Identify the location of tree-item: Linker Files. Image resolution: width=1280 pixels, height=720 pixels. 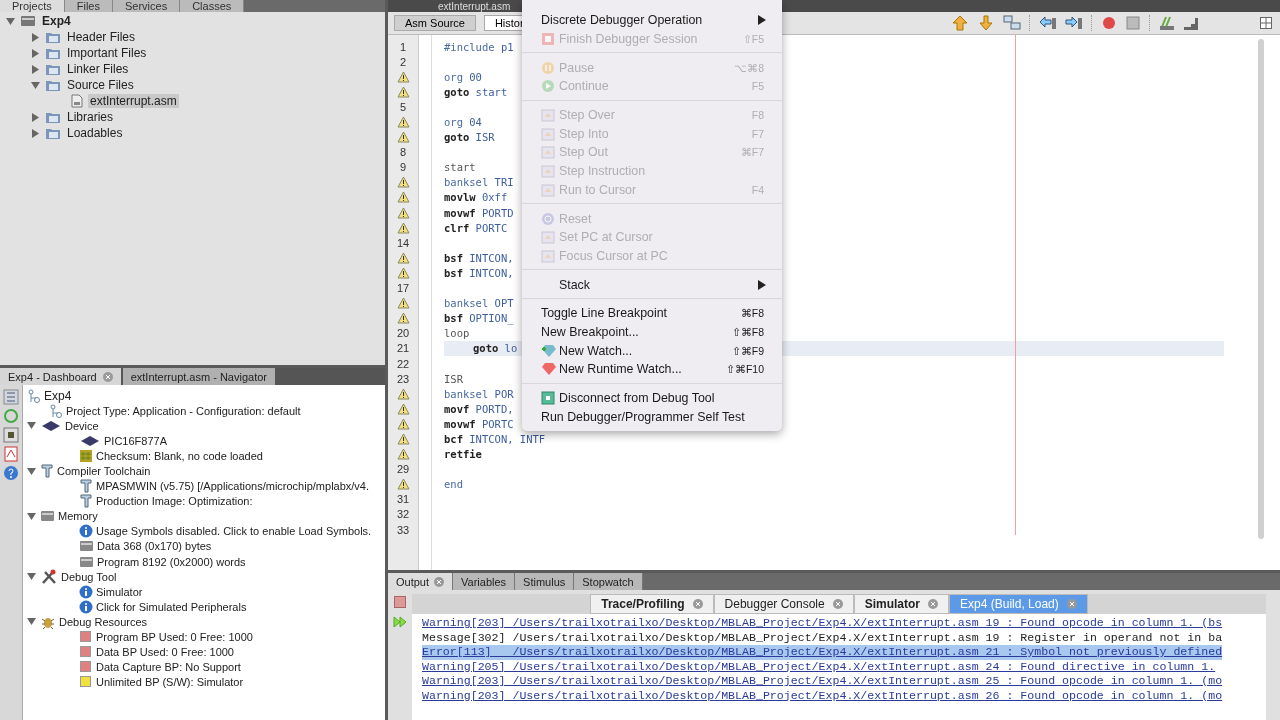
(98, 69).